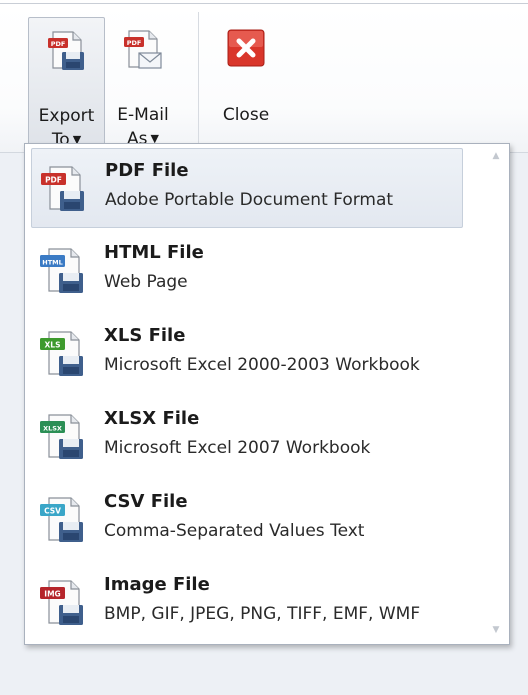  Describe the element at coordinates (66, 83) in the screenshot. I see `export-to-button: PDF Export To ▼` at that location.